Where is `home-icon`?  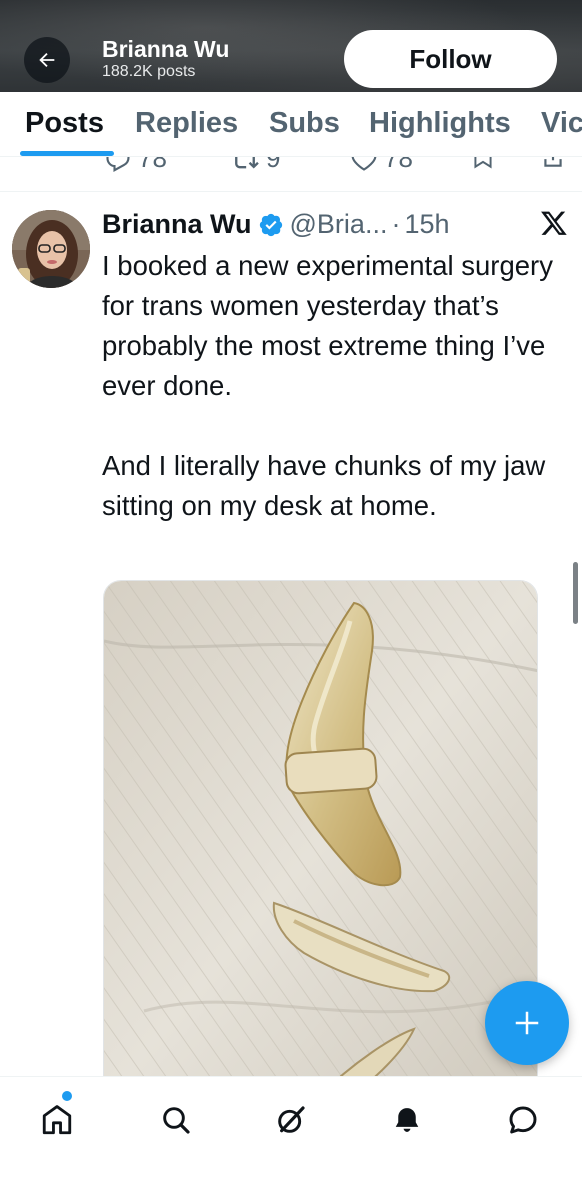 home-icon is located at coordinates (57, 1120).